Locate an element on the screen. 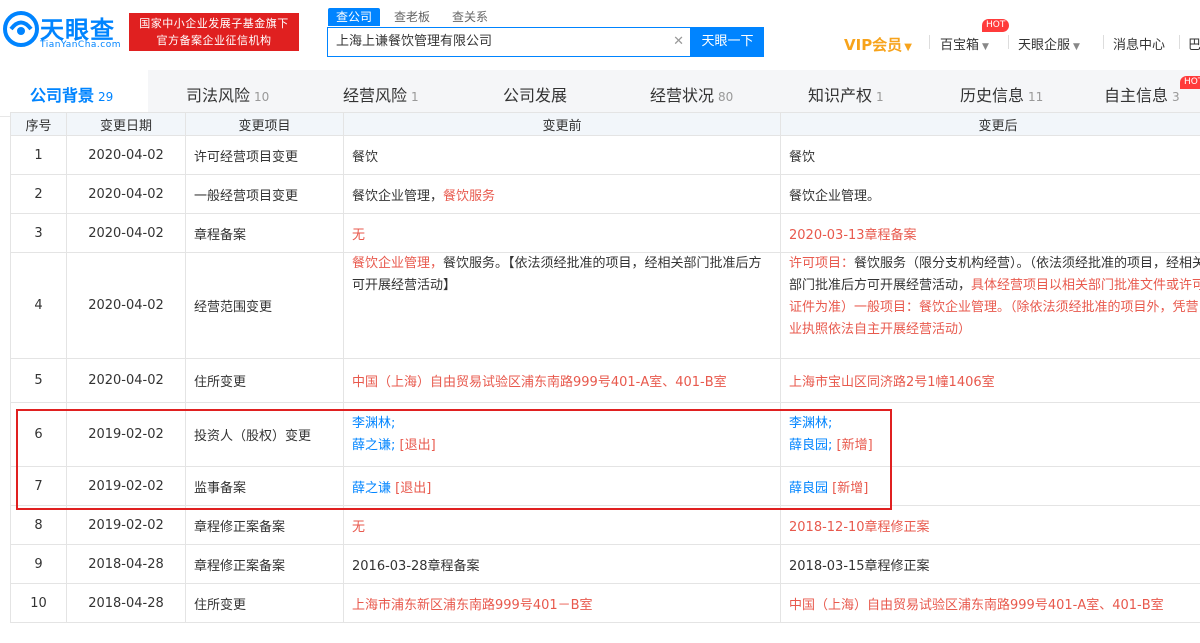 This screenshot has height=643, width=1200. col-header-date: 变更日期 is located at coordinates (126, 124).